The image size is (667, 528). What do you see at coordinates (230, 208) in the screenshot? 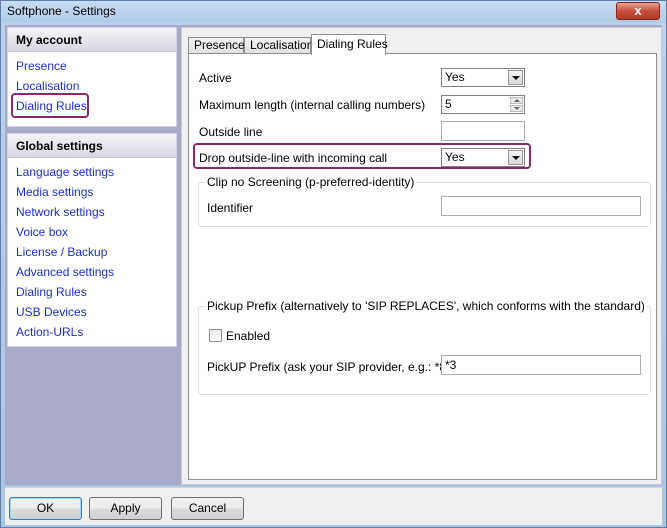
I see `identifier-label: Identifier` at bounding box center [230, 208].